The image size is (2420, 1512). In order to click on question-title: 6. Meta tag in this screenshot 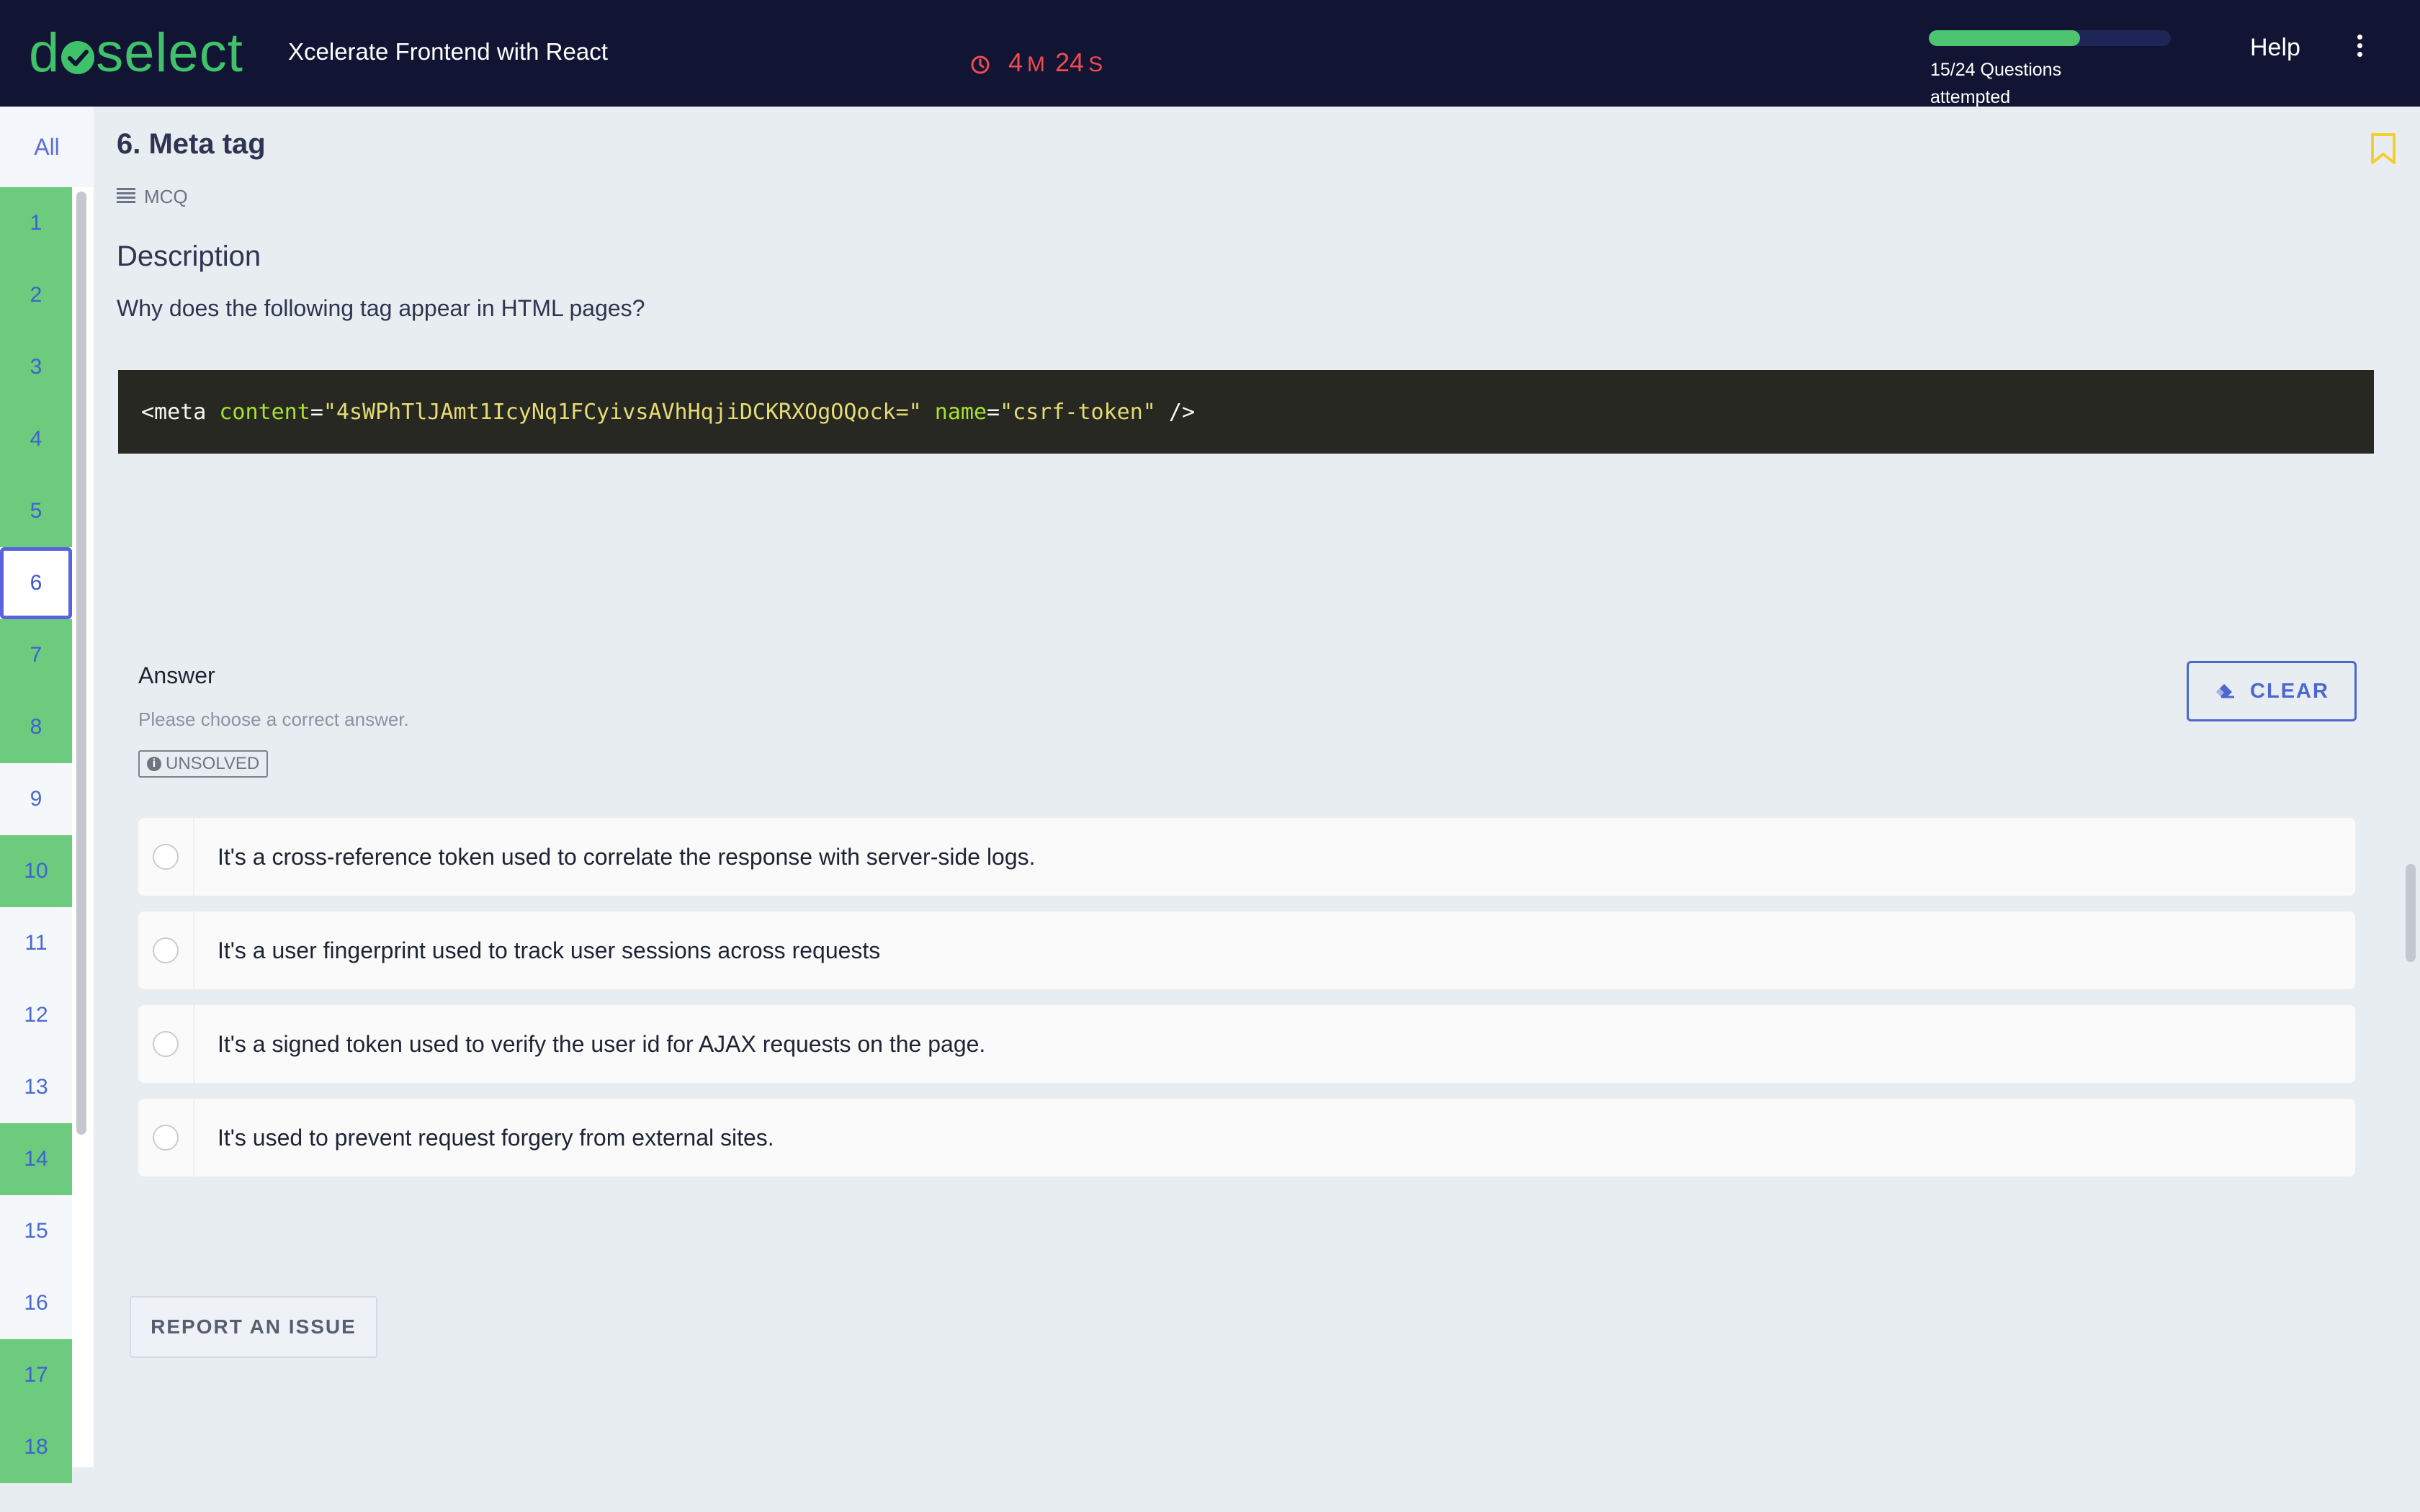, I will do `click(191, 144)`.